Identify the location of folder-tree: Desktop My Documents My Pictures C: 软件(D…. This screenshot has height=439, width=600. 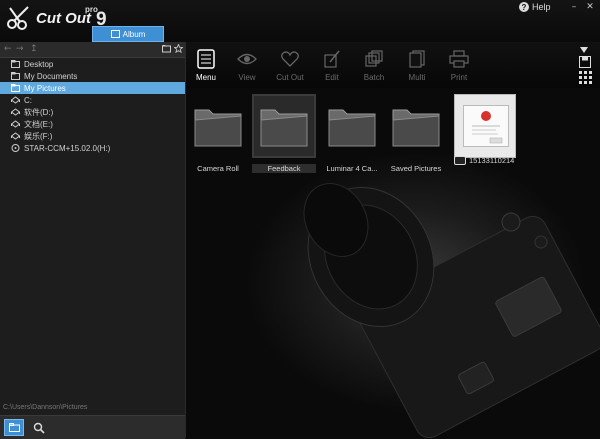
(92, 106).